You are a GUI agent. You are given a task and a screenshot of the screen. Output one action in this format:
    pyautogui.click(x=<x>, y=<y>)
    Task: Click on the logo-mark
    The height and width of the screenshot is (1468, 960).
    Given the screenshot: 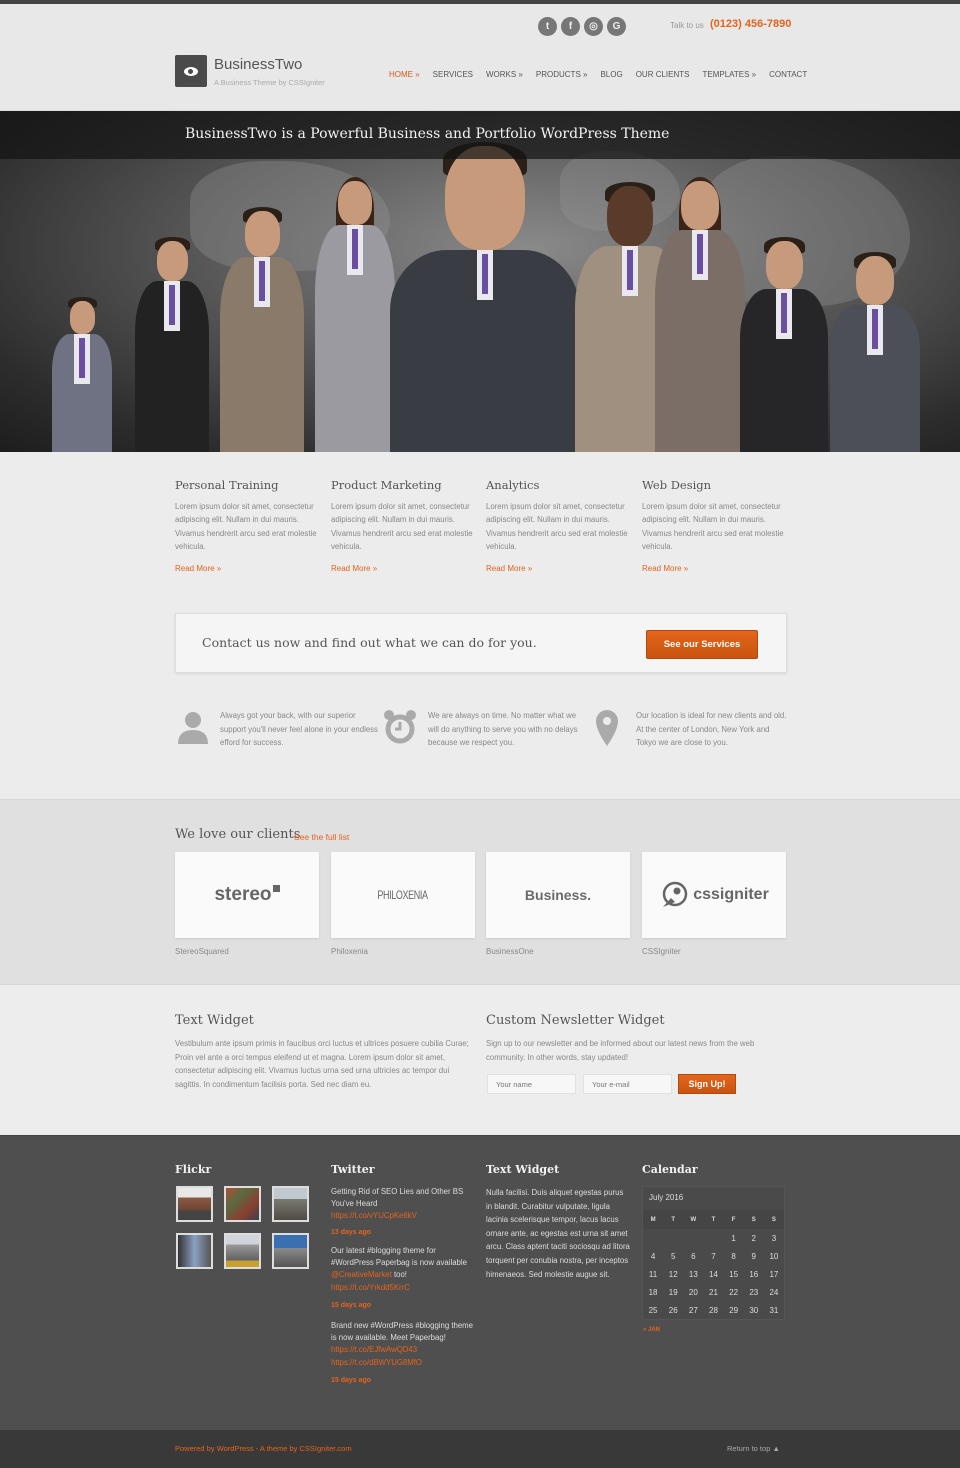 What is the action you would take?
    pyautogui.click(x=191, y=71)
    